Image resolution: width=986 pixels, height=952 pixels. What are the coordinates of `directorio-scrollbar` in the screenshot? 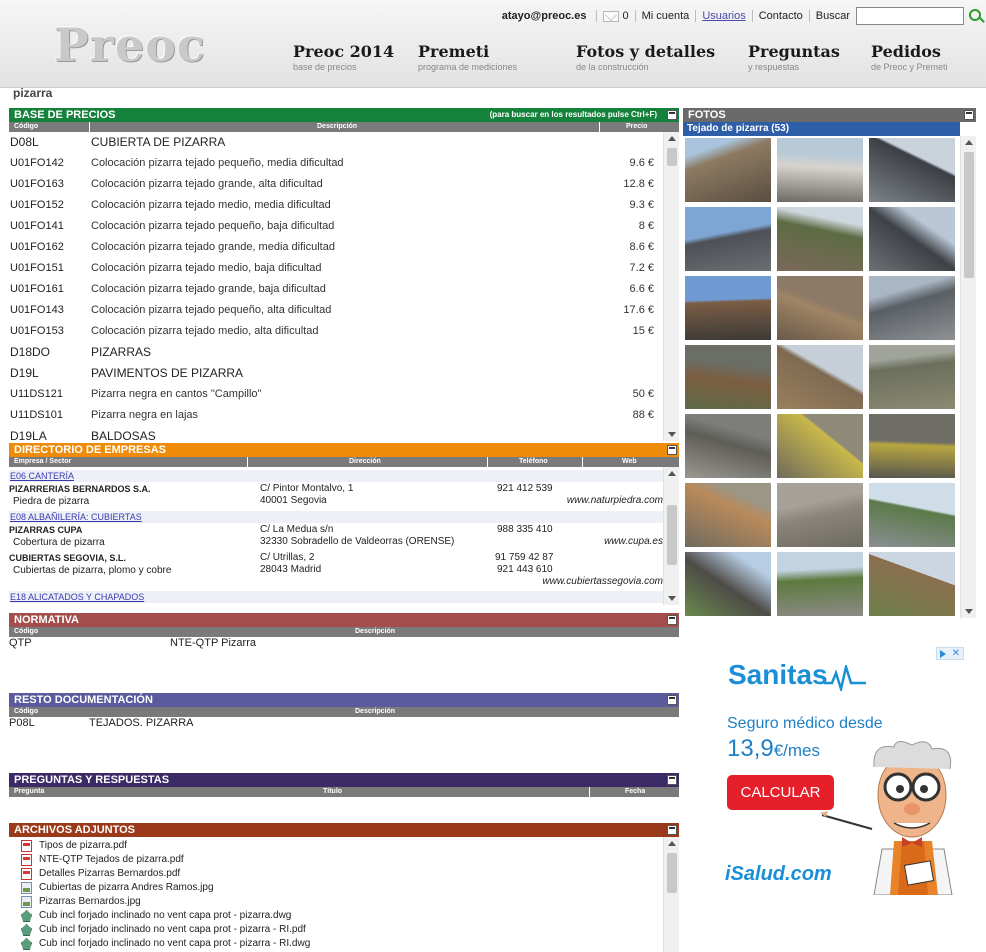 It's located at (671, 536).